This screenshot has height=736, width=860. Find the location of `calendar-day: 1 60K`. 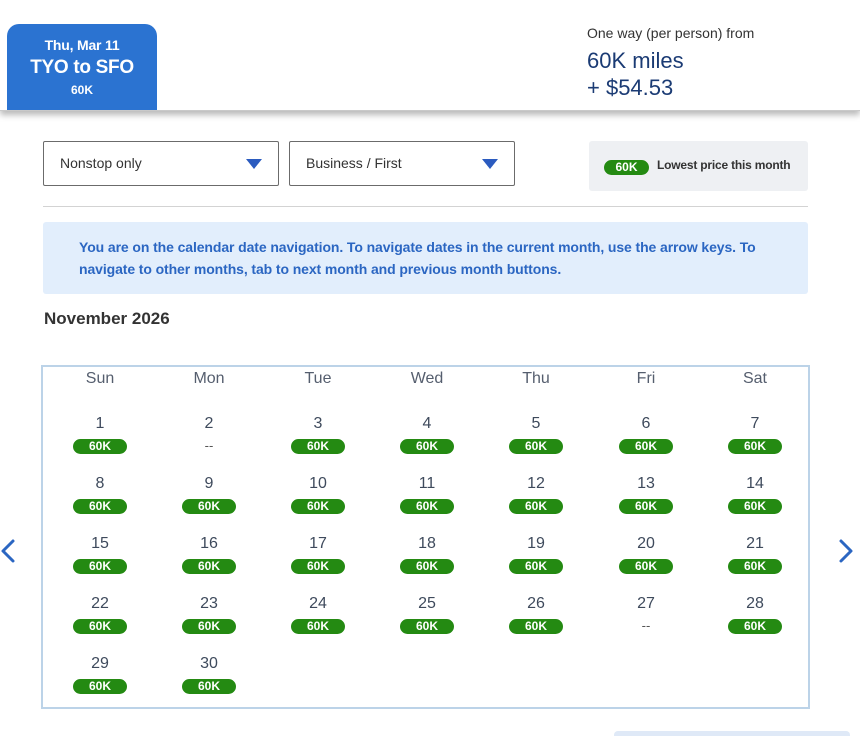

calendar-day: 1 60K is located at coordinates (100, 442).